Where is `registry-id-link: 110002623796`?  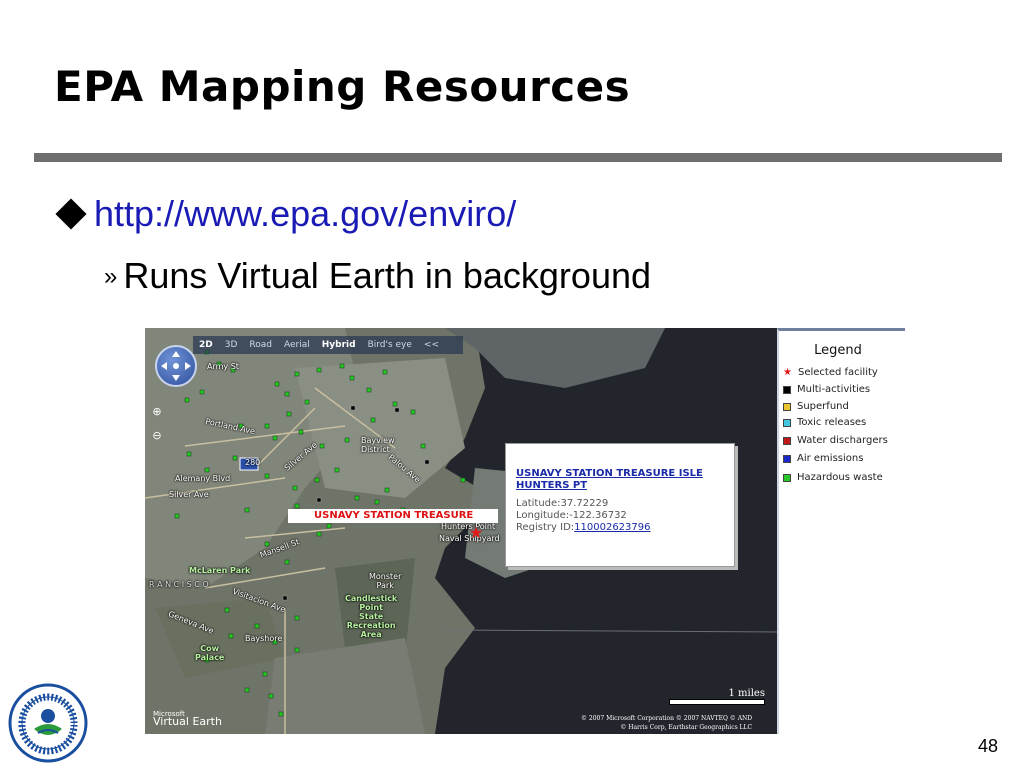 registry-id-link: 110002623796 is located at coordinates (612, 527).